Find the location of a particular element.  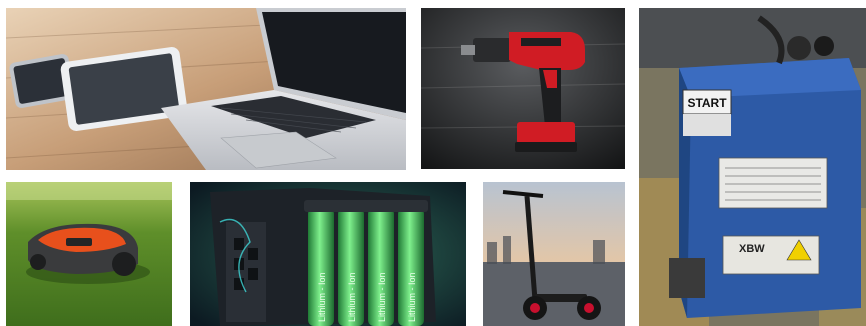

electric-scooter-image is located at coordinates (554, 254).